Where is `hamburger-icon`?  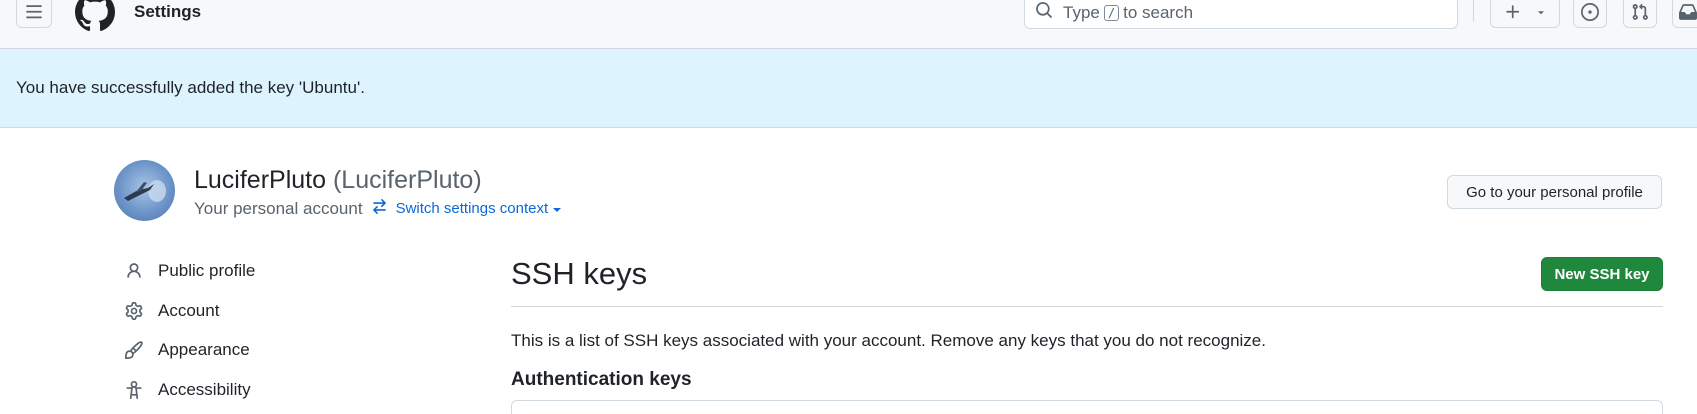 hamburger-icon is located at coordinates (34, 12).